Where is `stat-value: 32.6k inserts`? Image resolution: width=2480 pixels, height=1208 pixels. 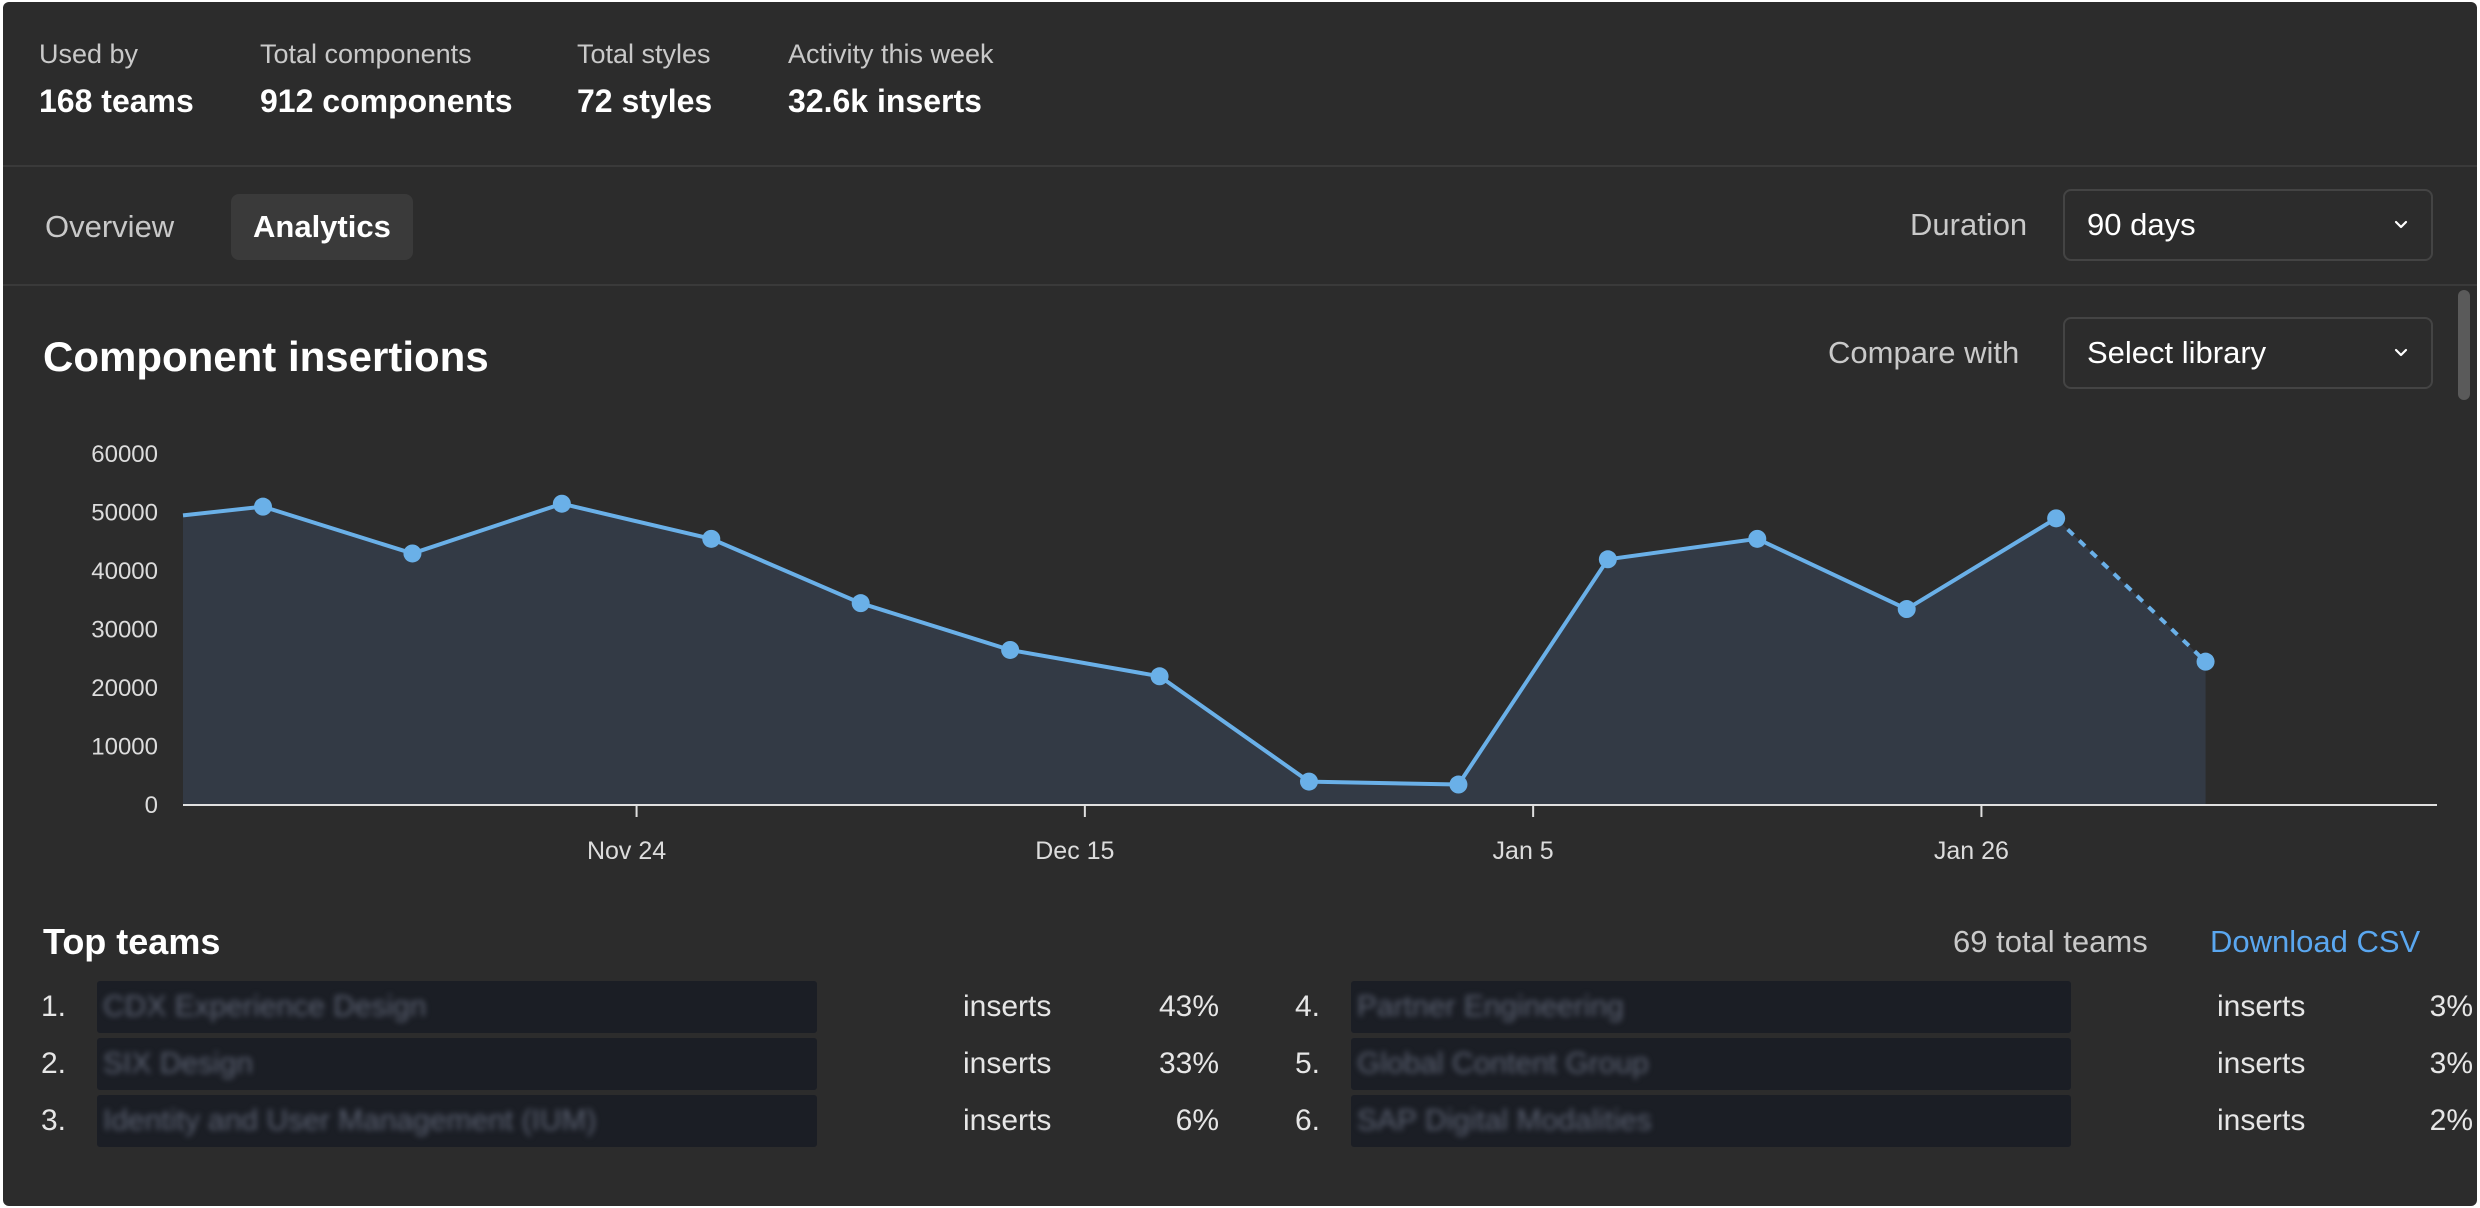 stat-value: 32.6k inserts is located at coordinates (885, 101).